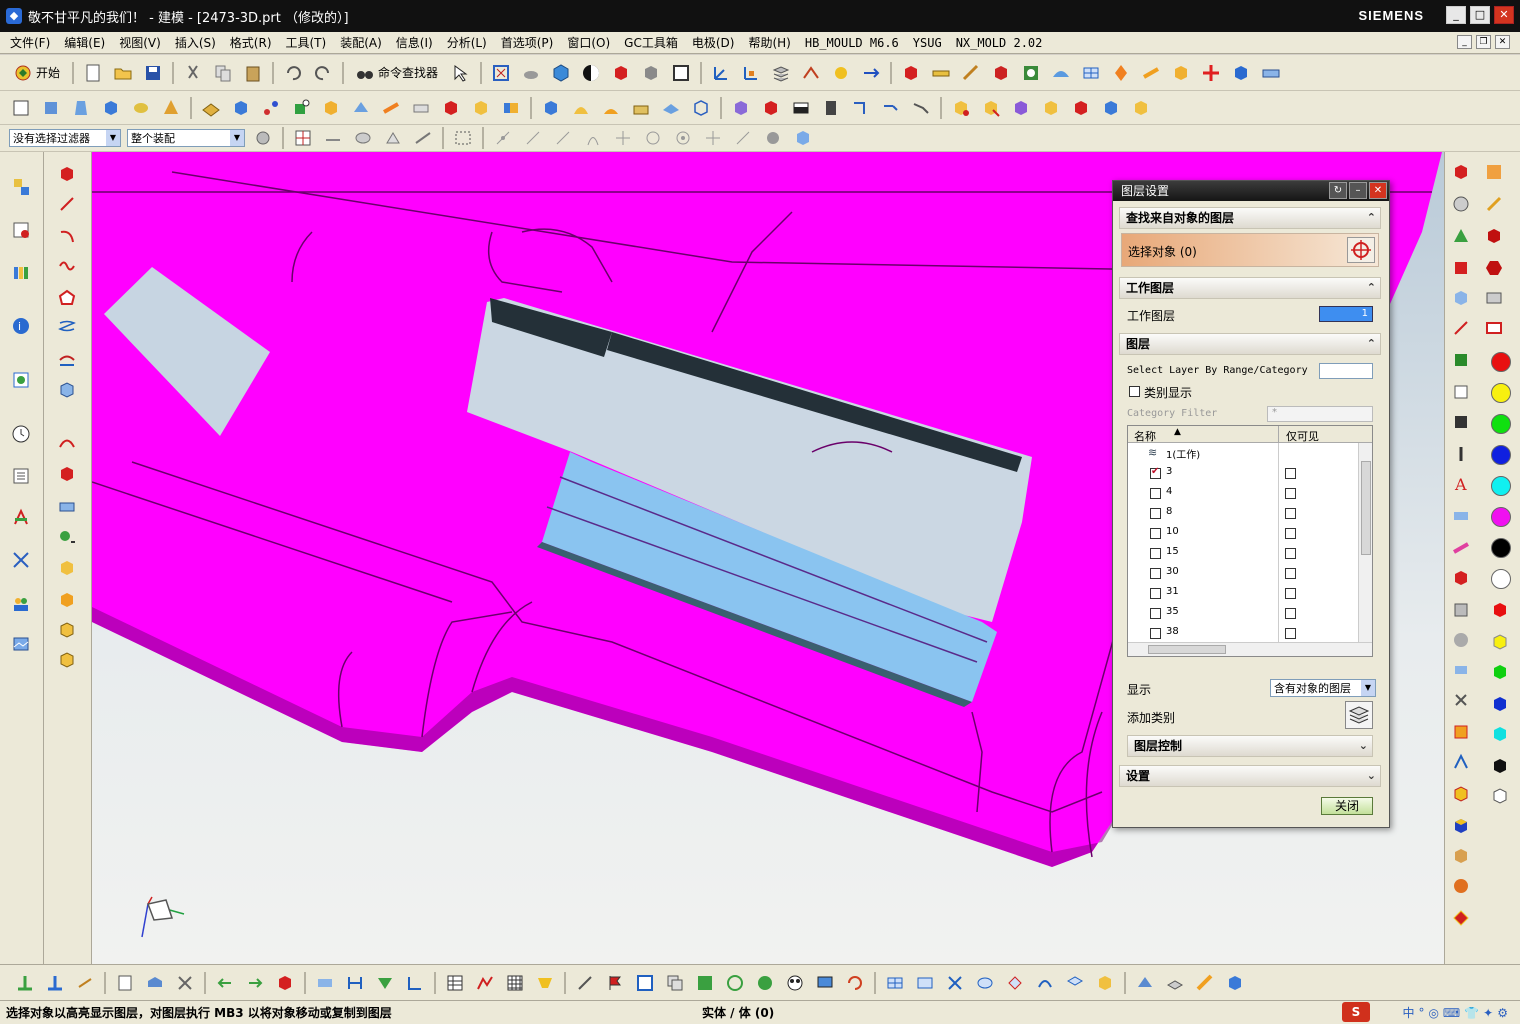  What do you see at coordinates (68, 475) in the screenshot?
I see `extract-curve-icon` at bounding box center [68, 475].